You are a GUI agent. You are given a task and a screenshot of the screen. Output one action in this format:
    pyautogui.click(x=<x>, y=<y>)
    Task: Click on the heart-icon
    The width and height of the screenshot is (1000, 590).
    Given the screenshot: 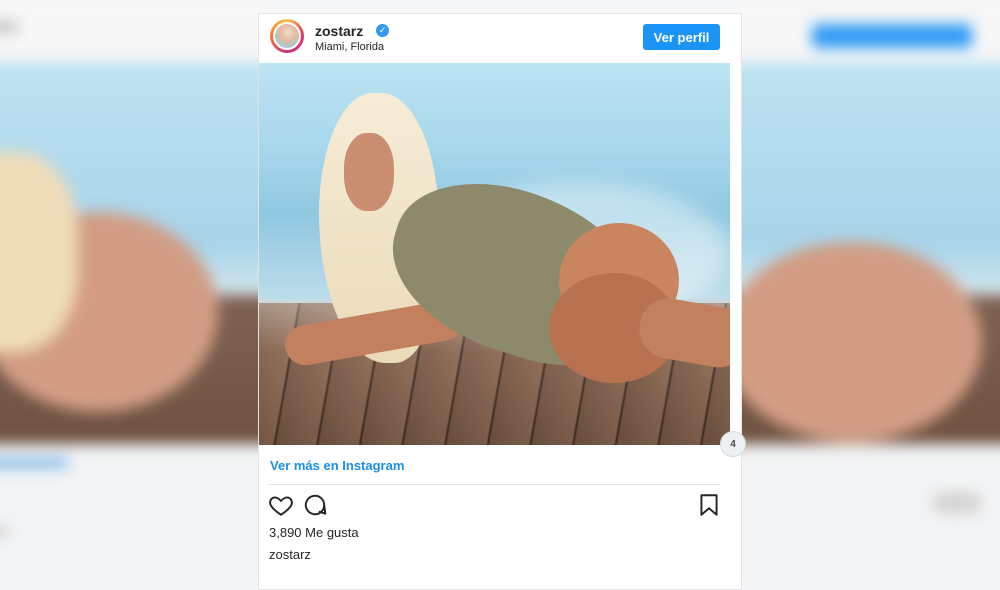 What is the action you would take?
    pyautogui.click(x=281, y=505)
    